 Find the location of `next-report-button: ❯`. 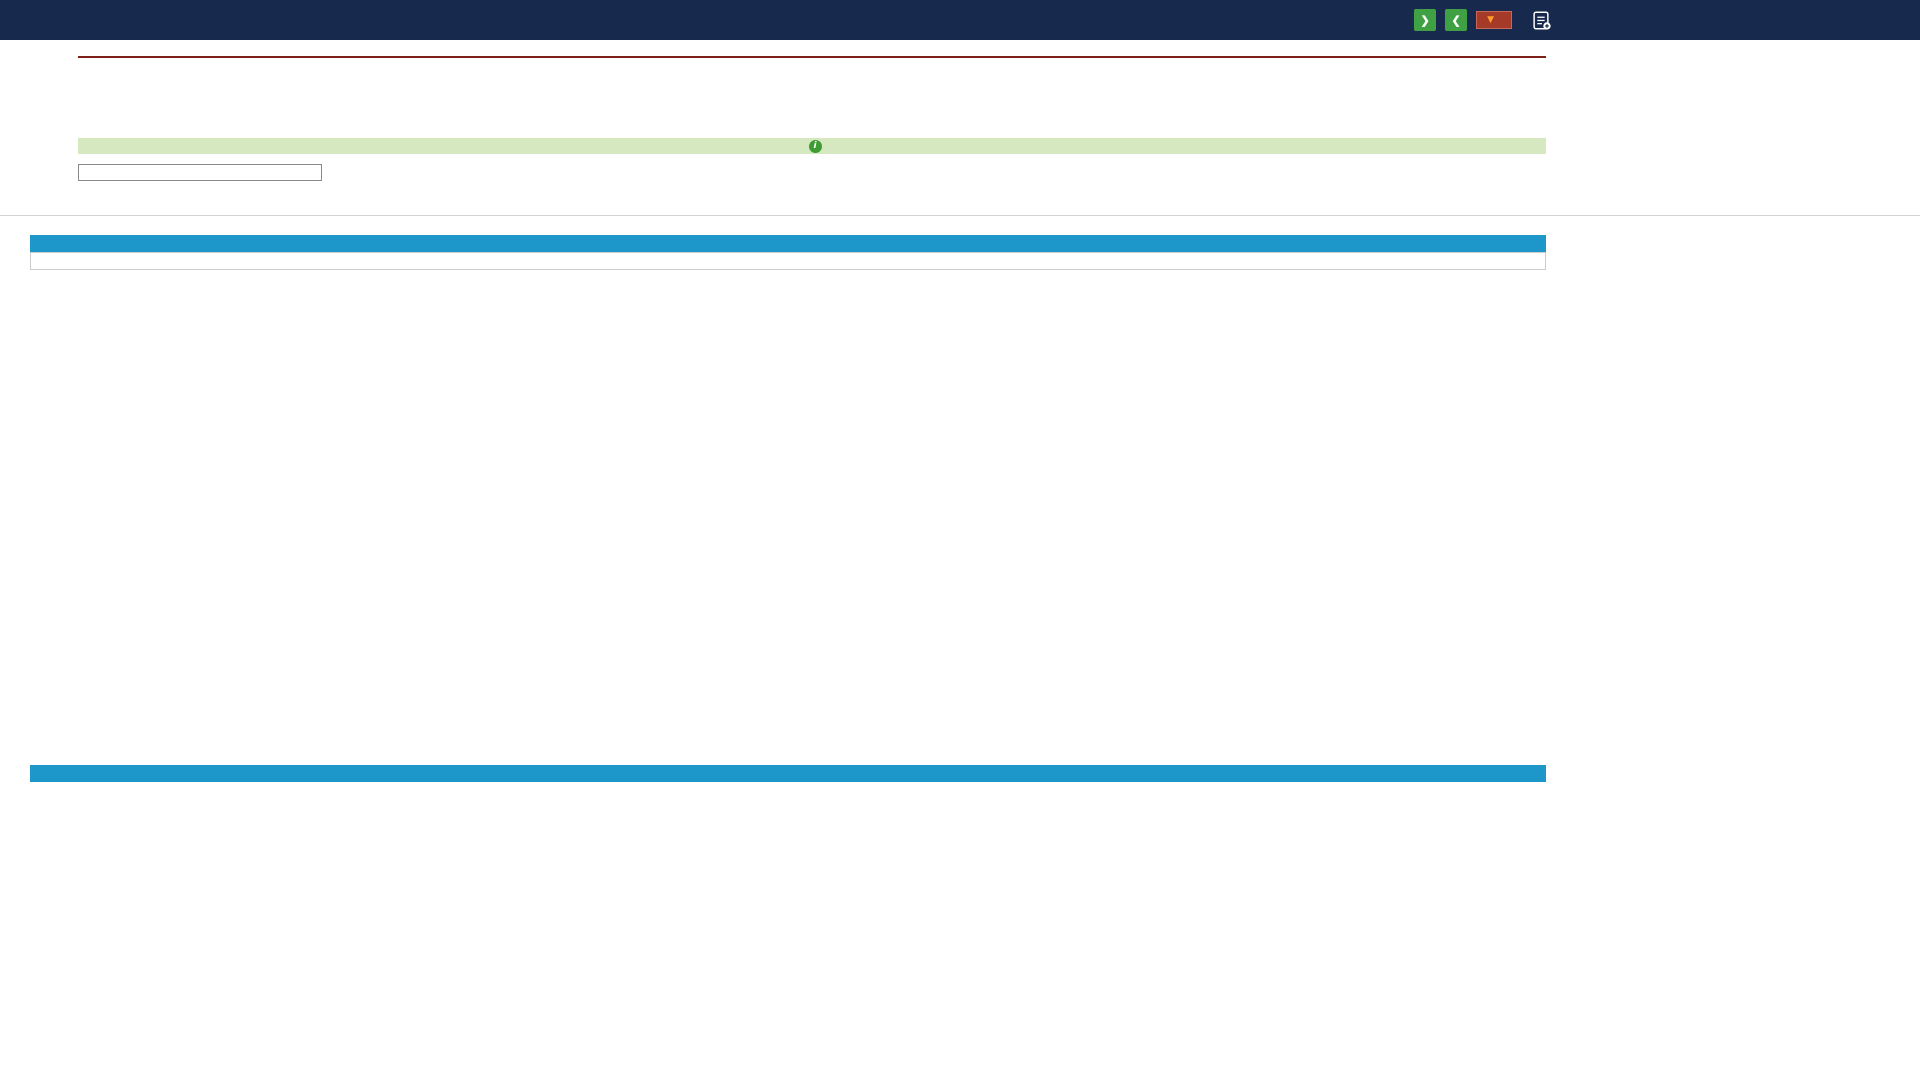

next-report-button: ❯ is located at coordinates (1456, 20).